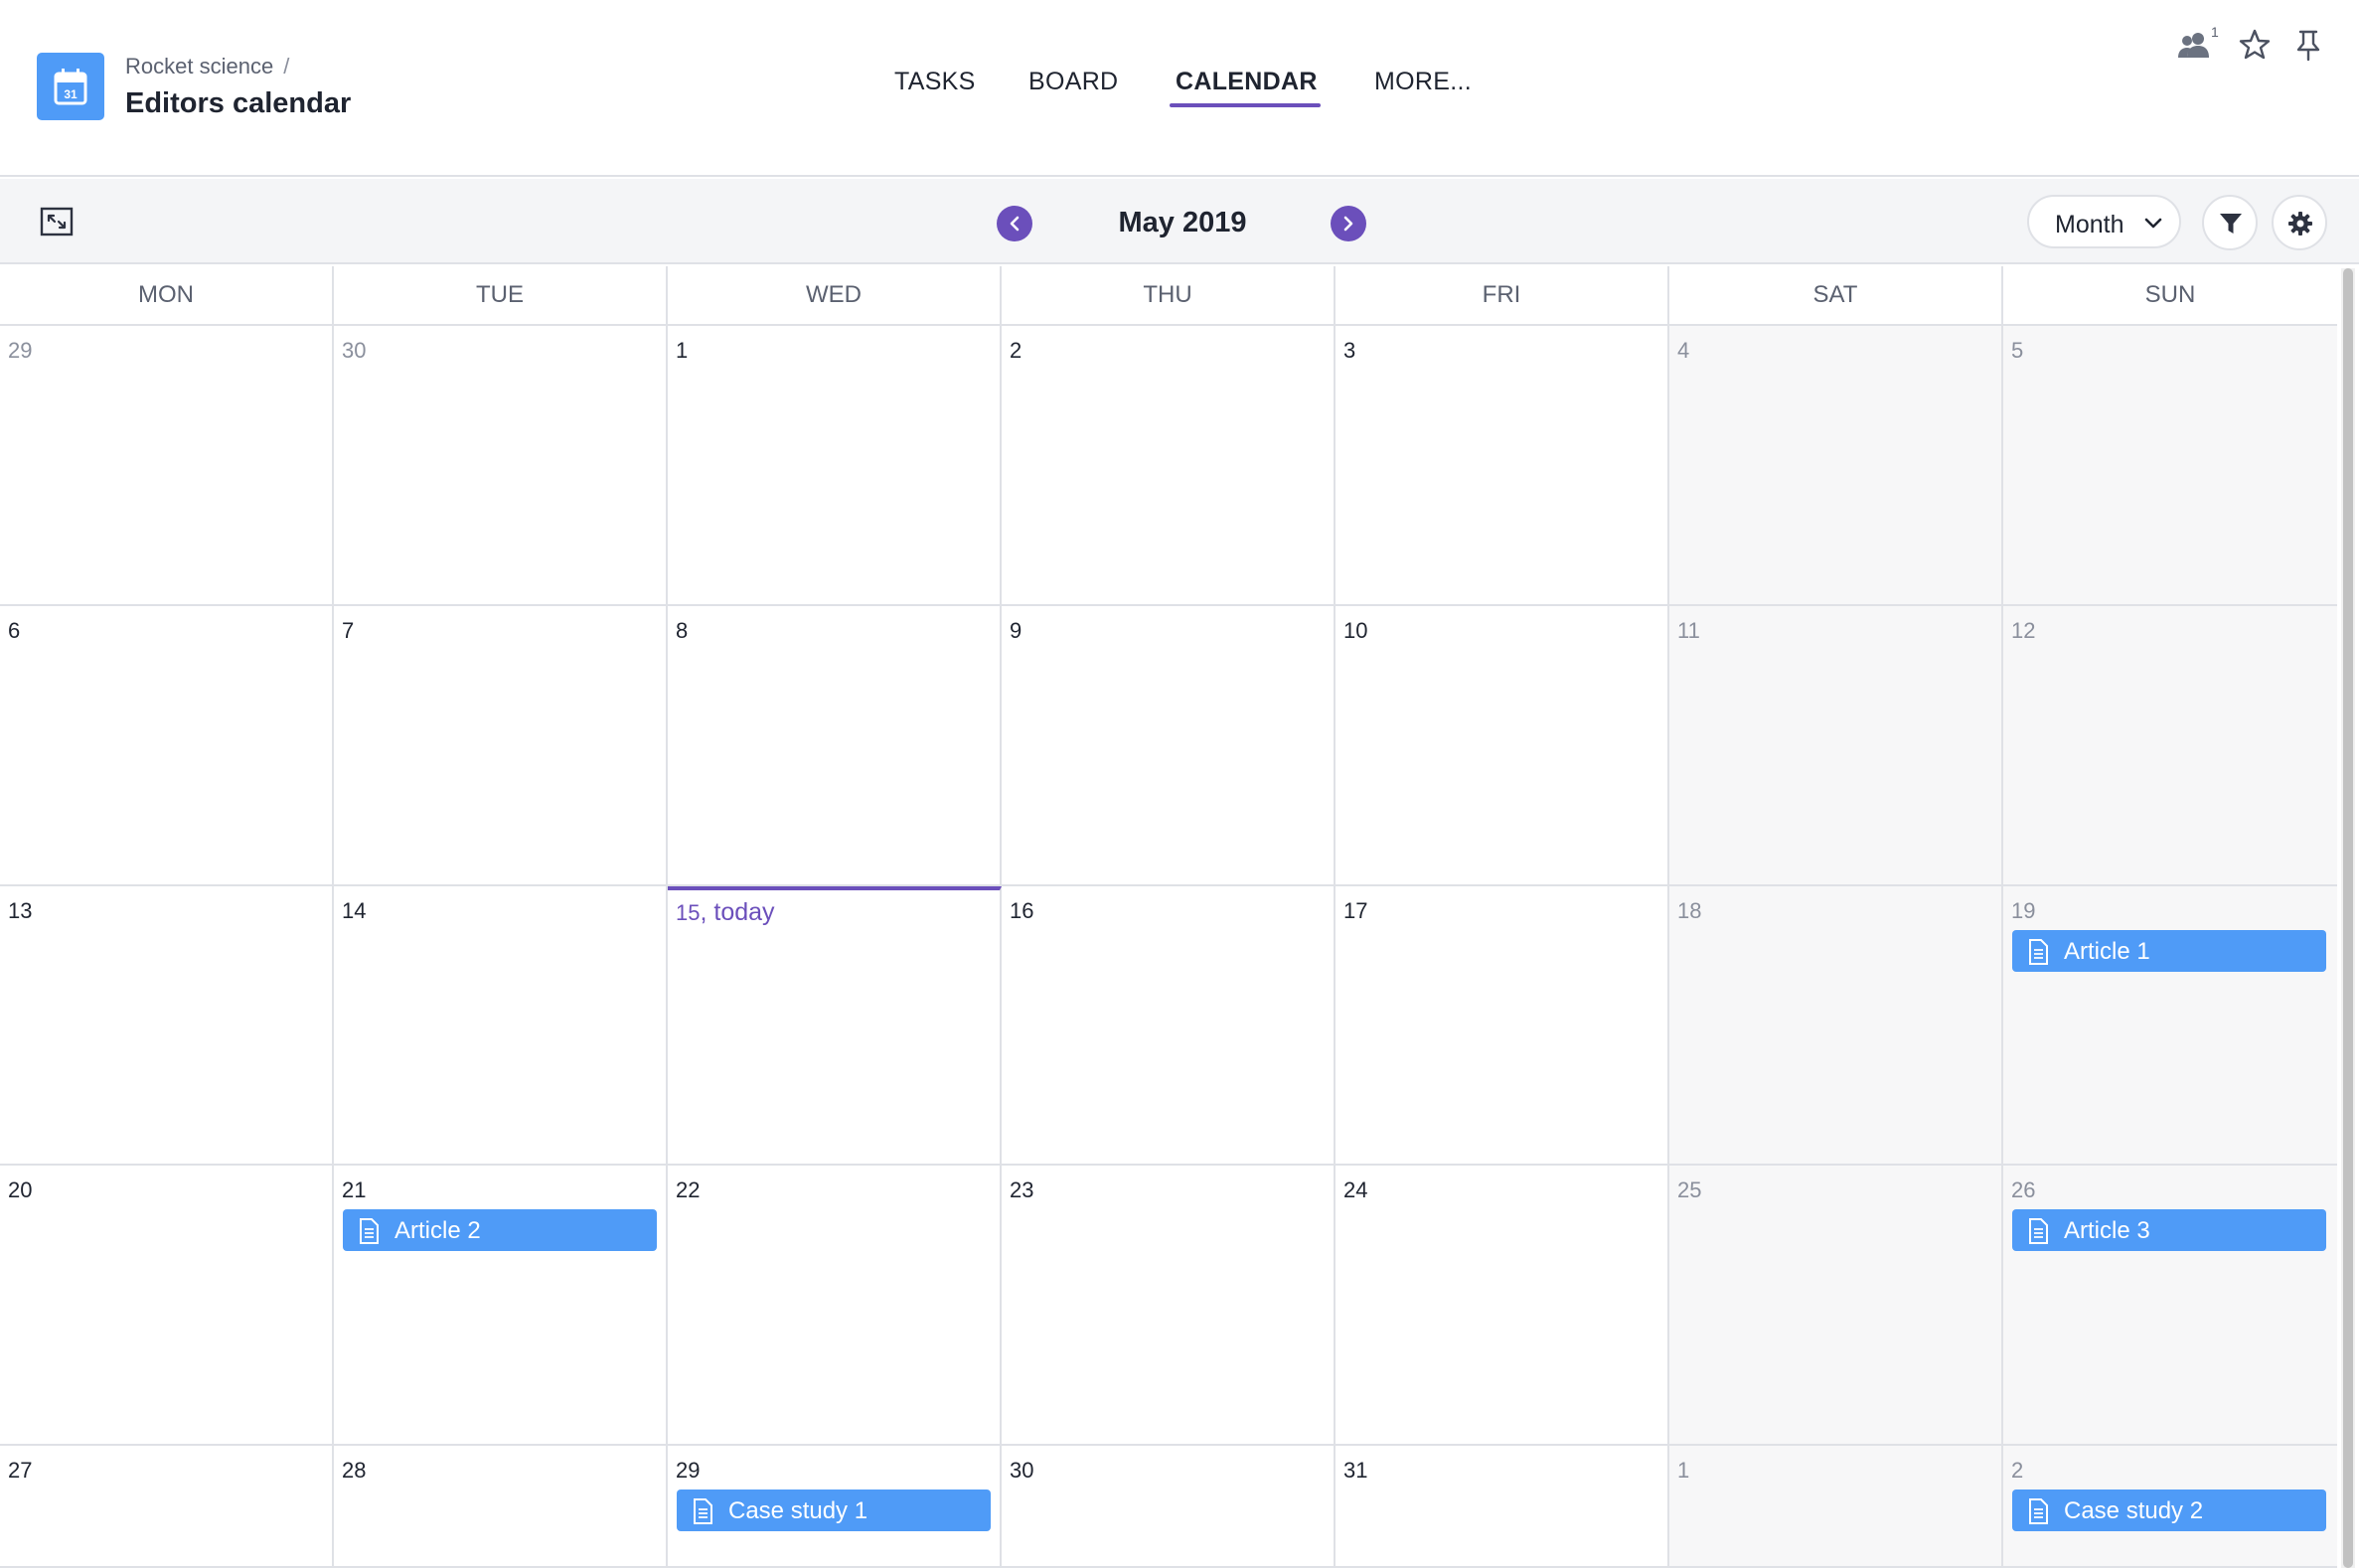  I want to click on calendar-day: 5, so click(2170, 466).